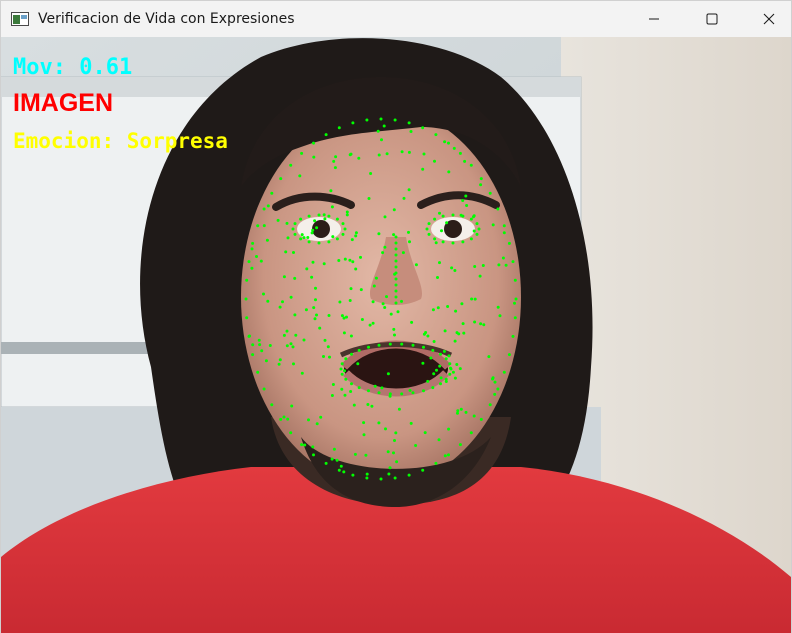 The height and width of the screenshot is (633, 792). Describe the element at coordinates (120, 141) in the screenshot. I see `emotion-label: Emocion: Sorpresa` at that location.